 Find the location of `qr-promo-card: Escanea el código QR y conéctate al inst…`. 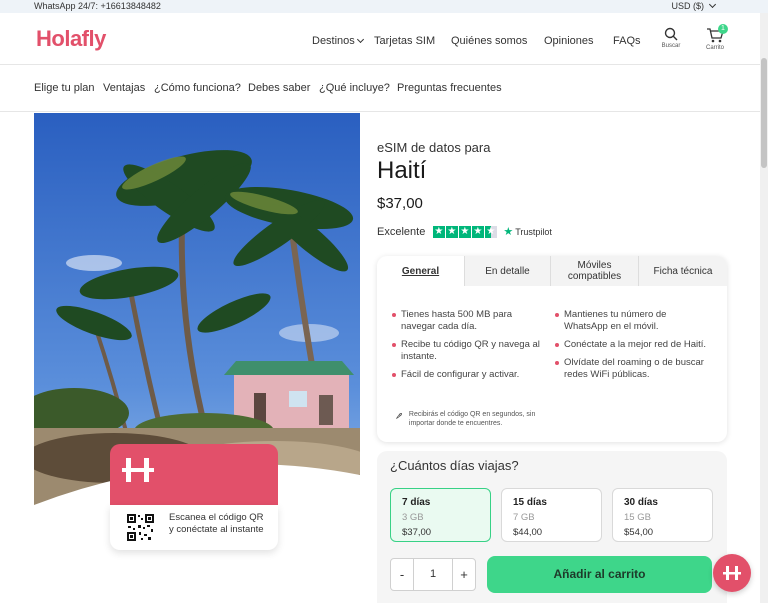

qr-promo-card: Escanea el código QR y conéctate al inst… is located at coordinates (194, 527).